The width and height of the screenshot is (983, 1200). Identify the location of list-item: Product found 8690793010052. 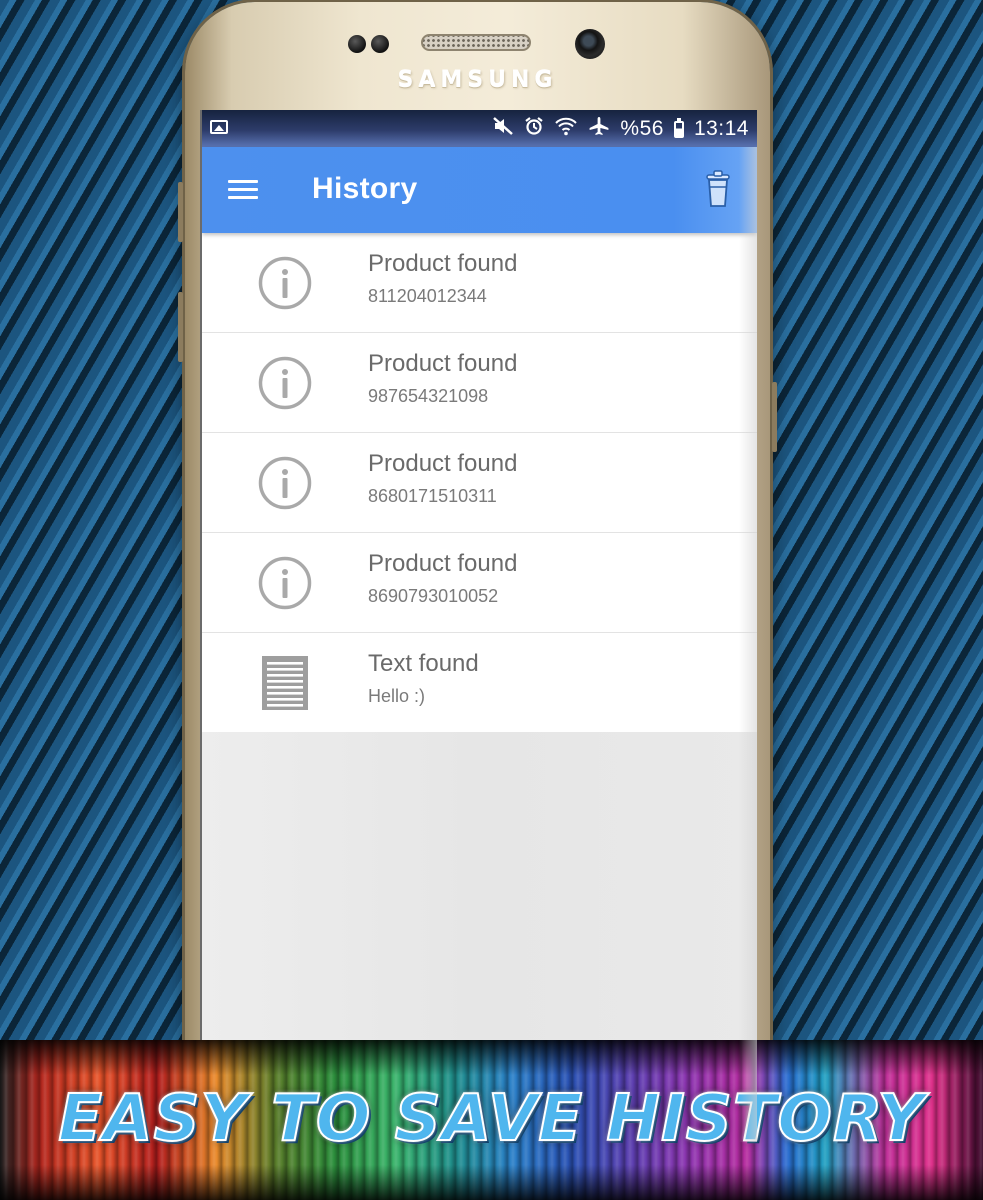
(479, 583).